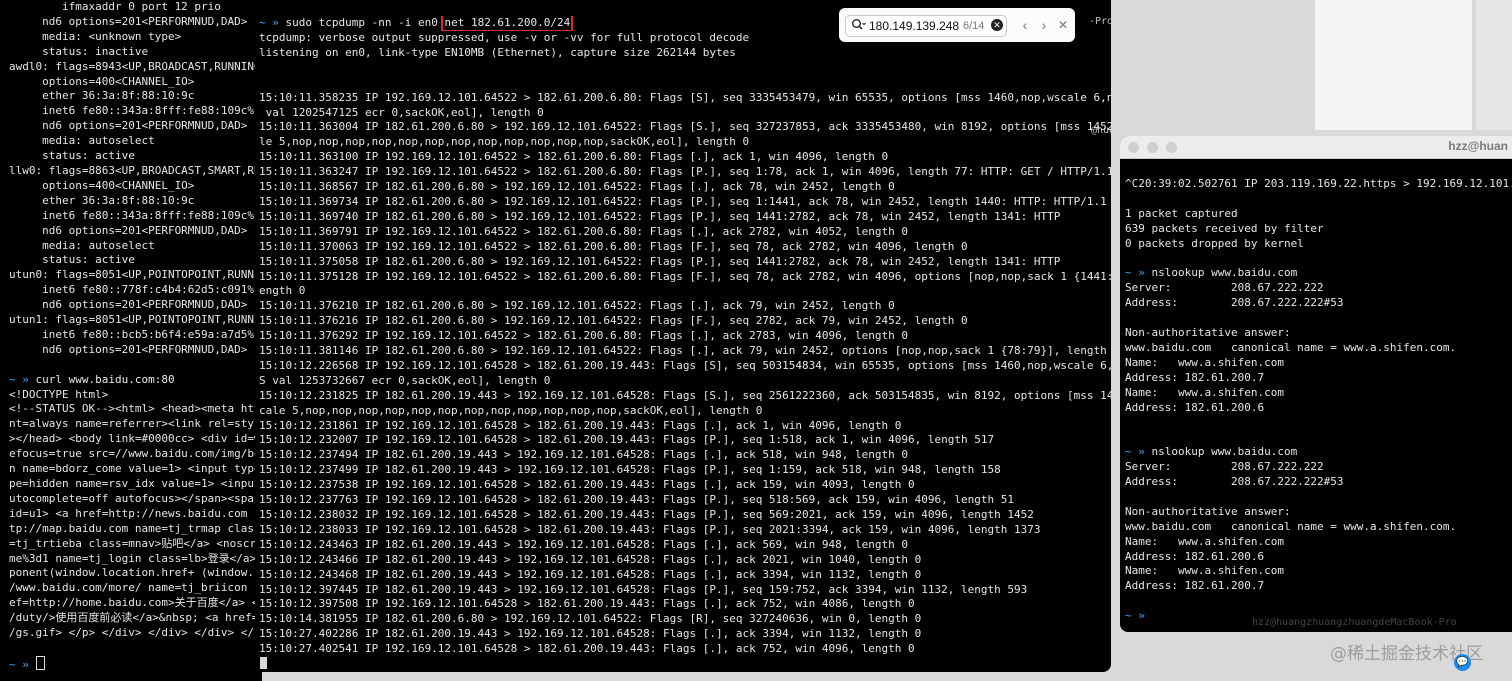 Image resolution: width=1512 pixels, height=681 pixels. I want to click on left-terminal-line: tp://map.baidu.com name=tj_trmap class=m, so click(135, 528).